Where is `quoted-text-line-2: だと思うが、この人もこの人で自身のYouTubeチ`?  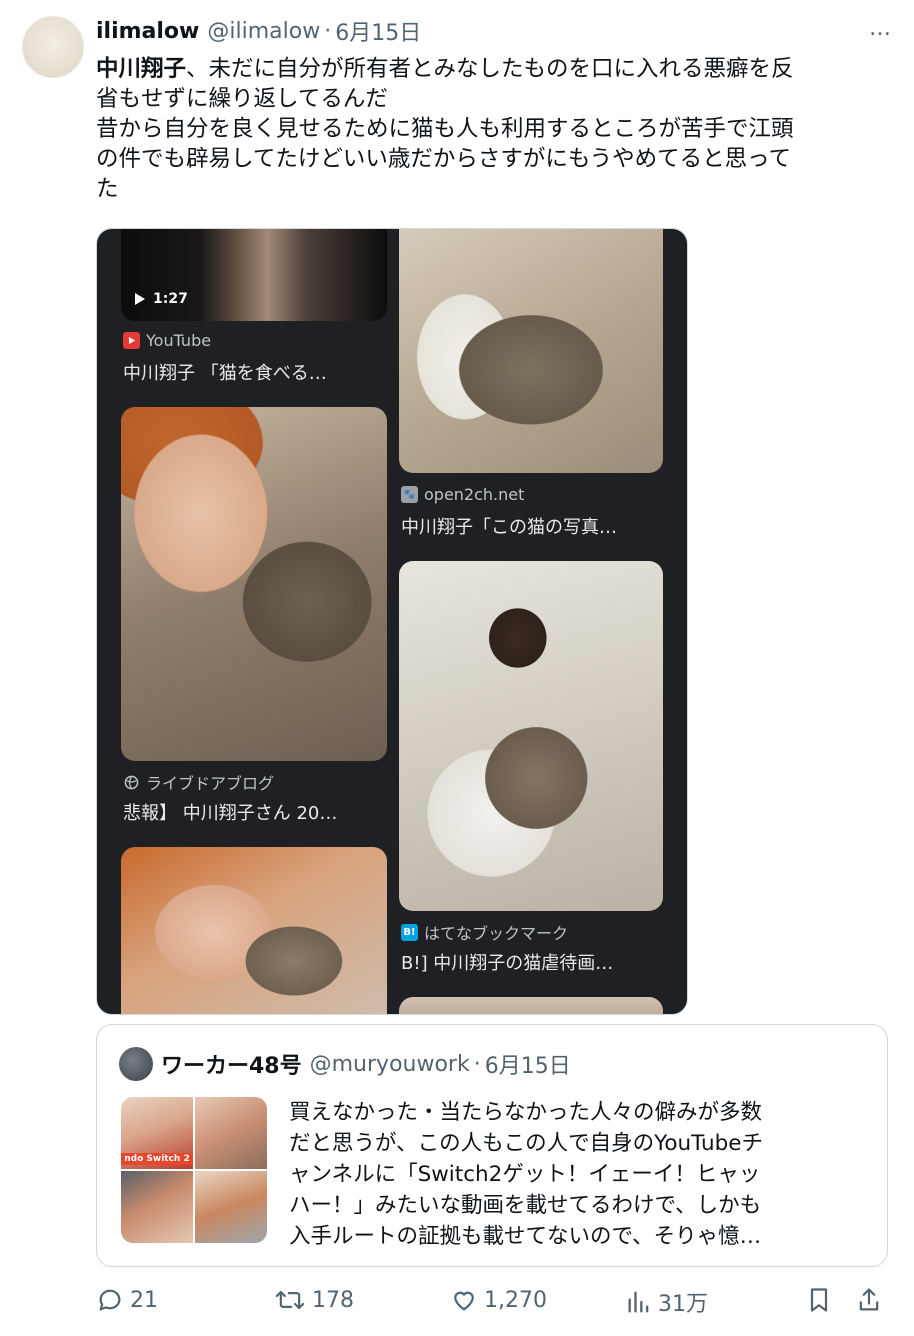
quoted-text-line-2: だと思うが、この人もこの人で自身のYouTubeチ is located at coordinates (526, 1143).